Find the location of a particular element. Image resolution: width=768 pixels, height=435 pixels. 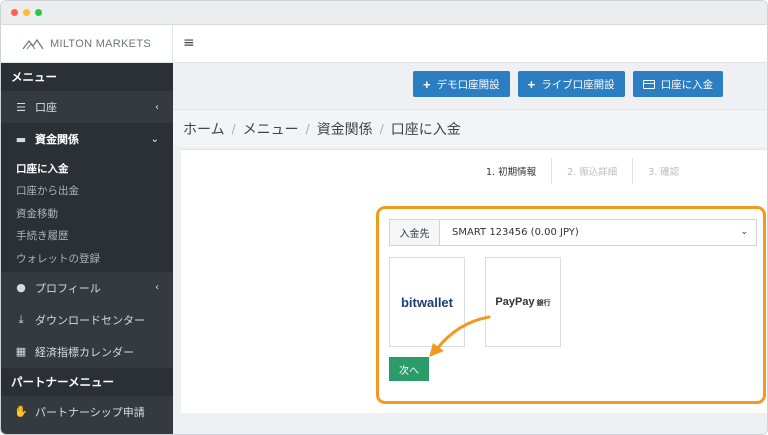

deposit-button: 口座に入金 is located at coordinates (678, 84).